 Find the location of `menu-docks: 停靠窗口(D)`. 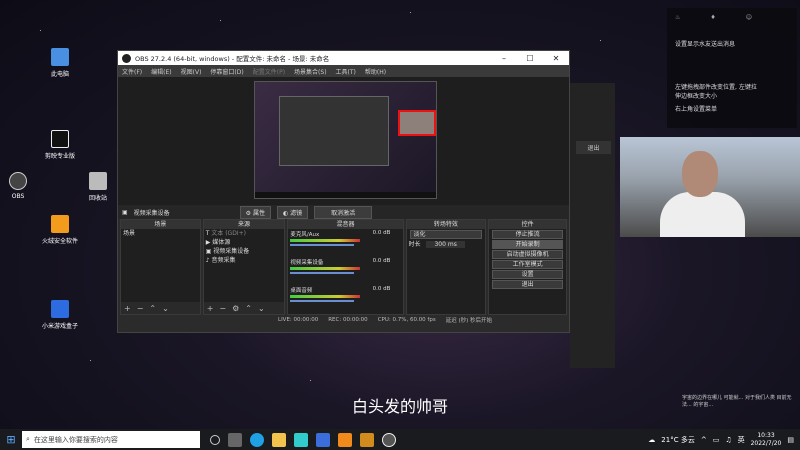

menu-docks: 停靠窗口(D) is located at coordinates (226, 71).